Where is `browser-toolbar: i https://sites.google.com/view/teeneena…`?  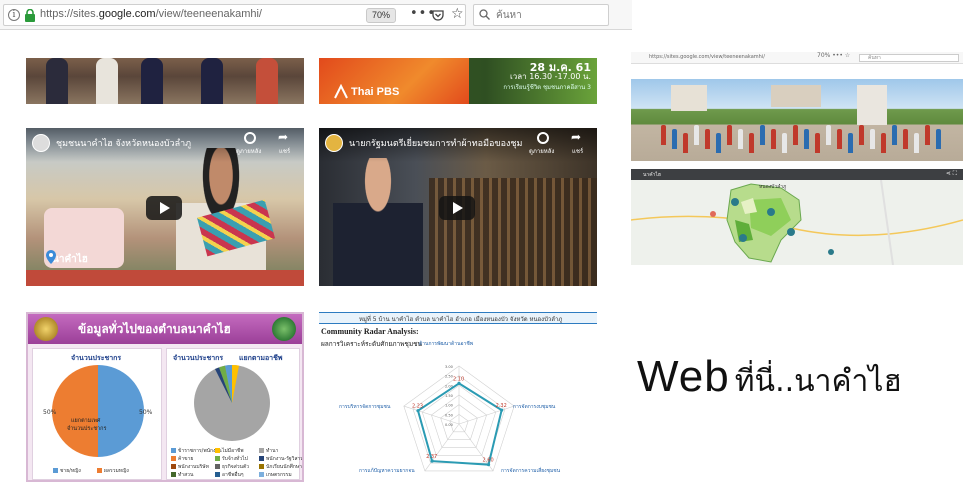
browser-toolbar: i https://sites.google.com/view/teeneena… is located at coordinates (316, 15).